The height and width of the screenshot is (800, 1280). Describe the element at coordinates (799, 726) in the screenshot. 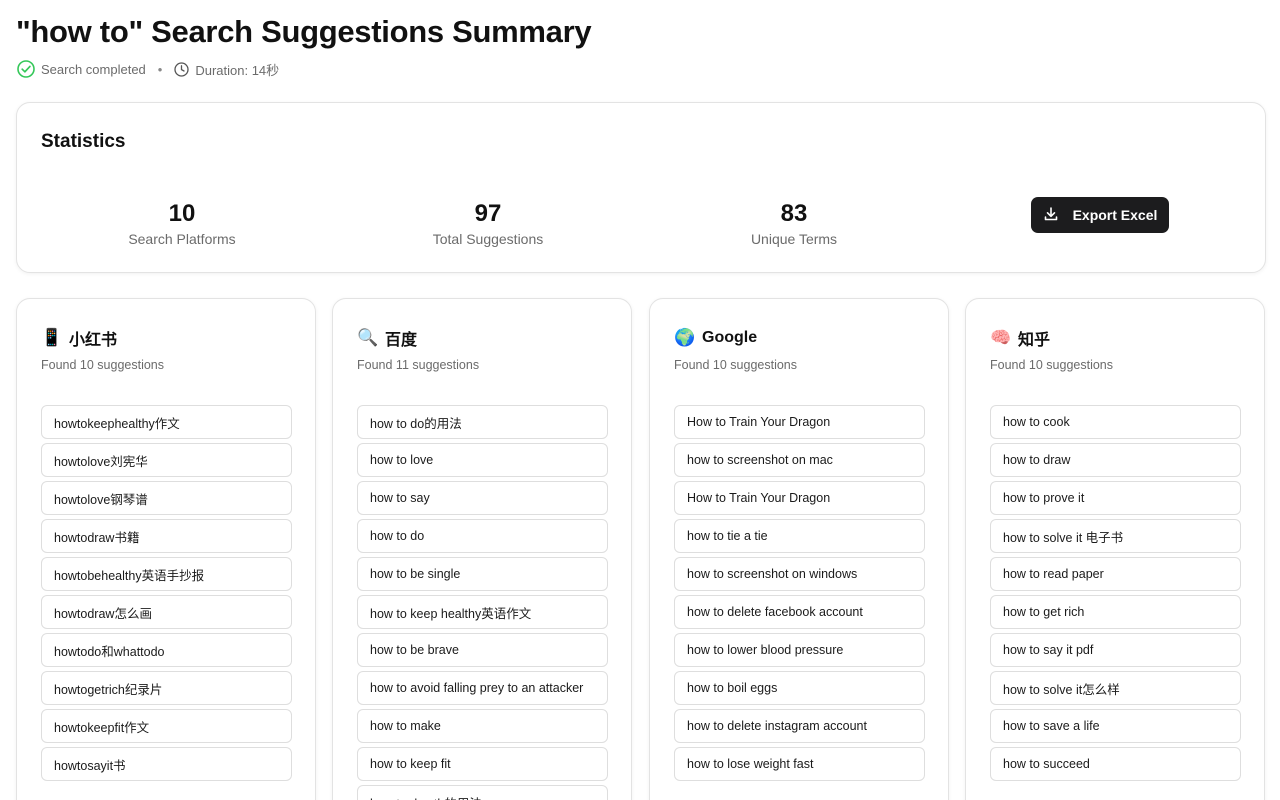

I see `suggestion-item: how to delete instagram account` at that location.